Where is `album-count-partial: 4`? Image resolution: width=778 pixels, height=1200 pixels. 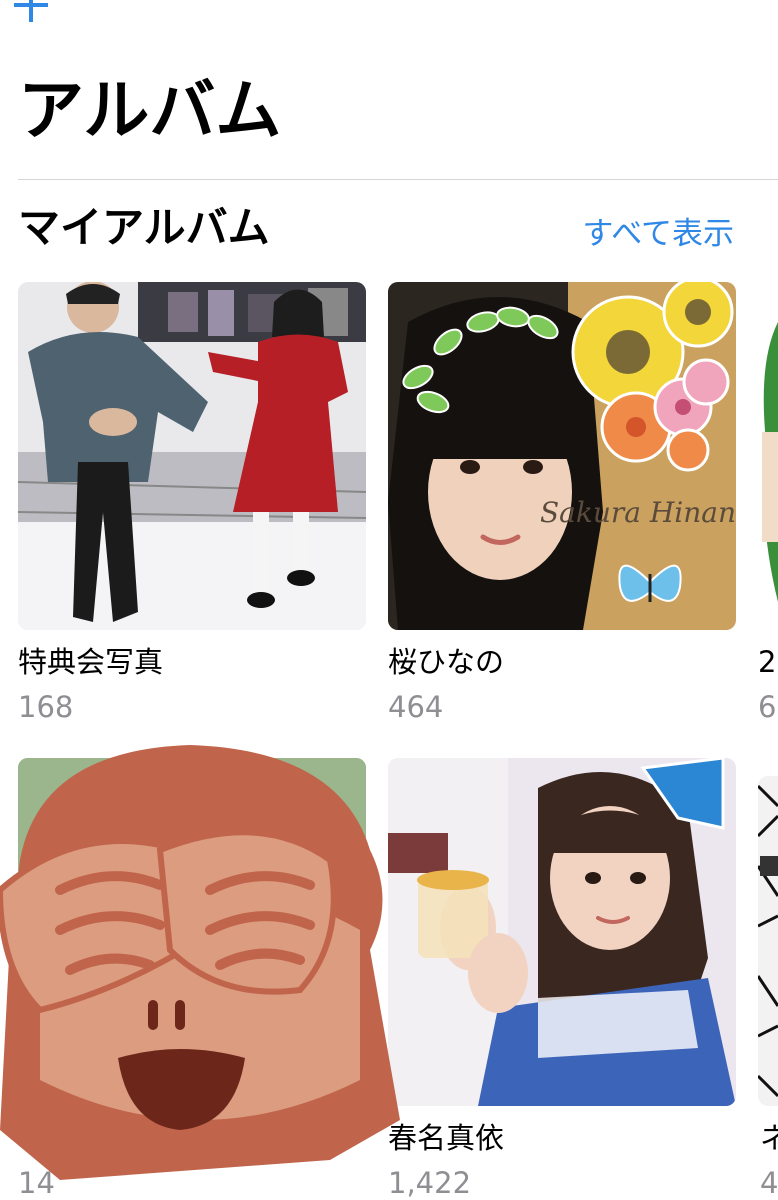
album-count-partial: 4 is located at coordinates (769, 1183).